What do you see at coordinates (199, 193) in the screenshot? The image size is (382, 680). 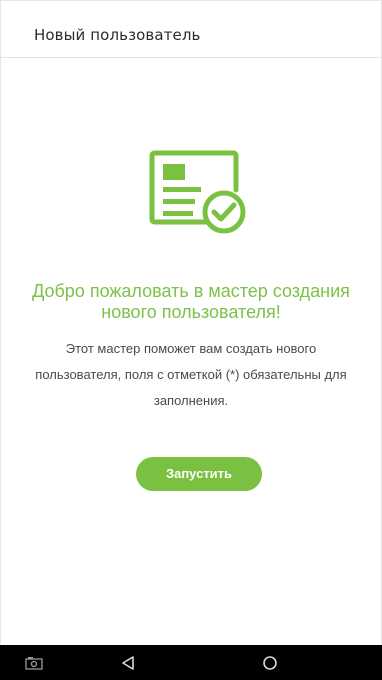 I see `user-card-check-icon` at bounding box center [199, 193].